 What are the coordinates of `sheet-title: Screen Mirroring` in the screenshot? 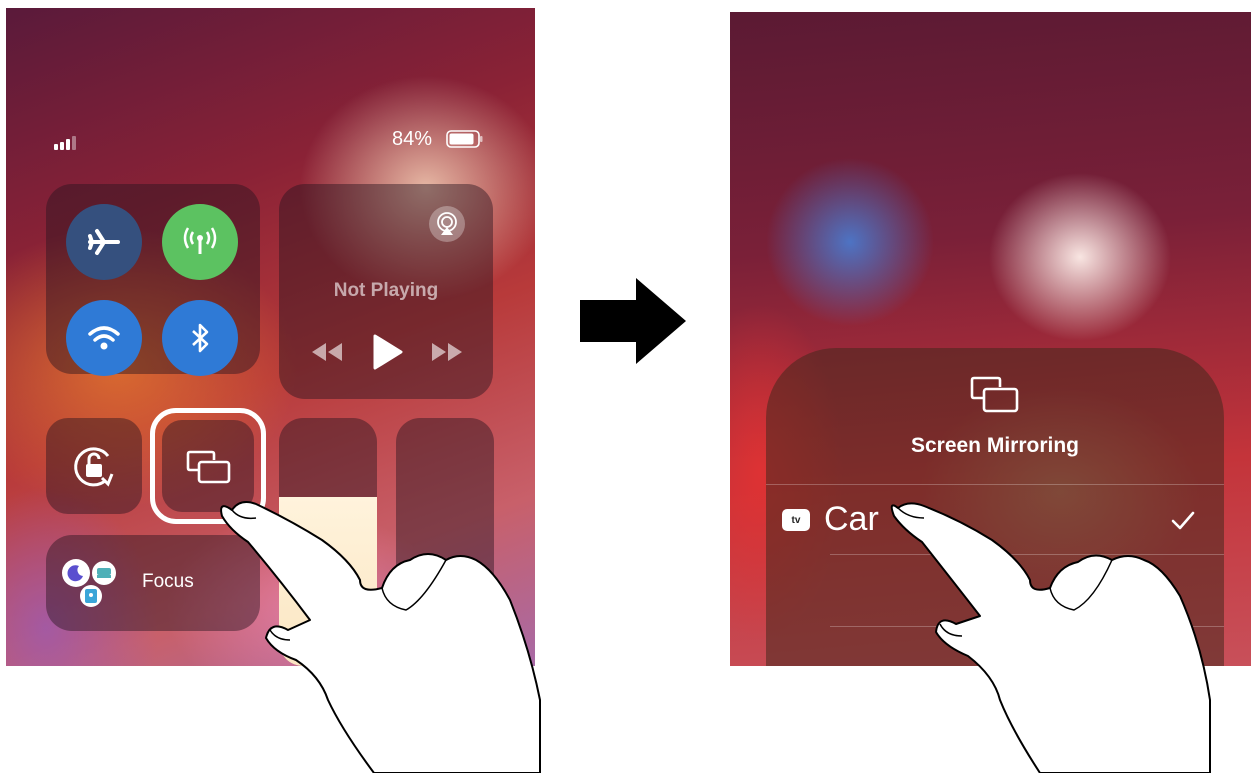 It's located at (995, 445).